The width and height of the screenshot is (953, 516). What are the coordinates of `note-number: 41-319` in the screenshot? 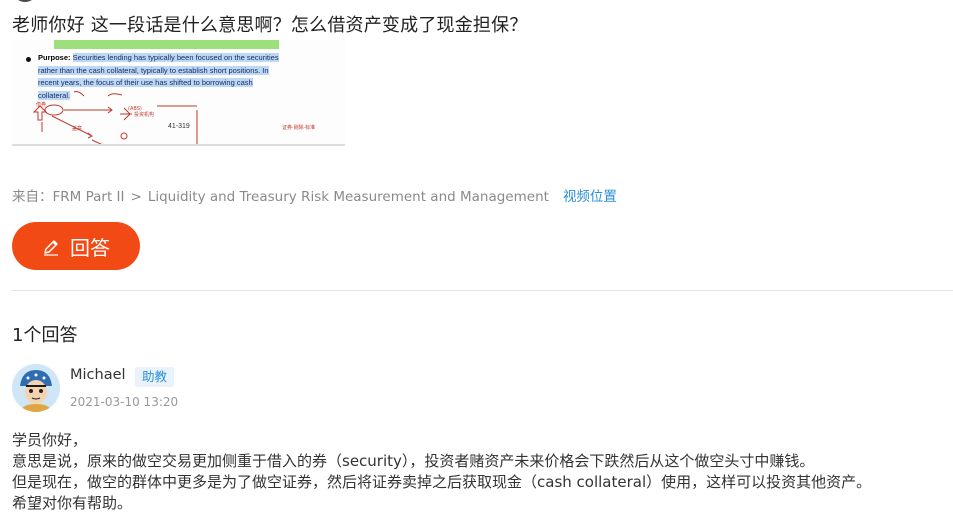 It's located at (179, 126).